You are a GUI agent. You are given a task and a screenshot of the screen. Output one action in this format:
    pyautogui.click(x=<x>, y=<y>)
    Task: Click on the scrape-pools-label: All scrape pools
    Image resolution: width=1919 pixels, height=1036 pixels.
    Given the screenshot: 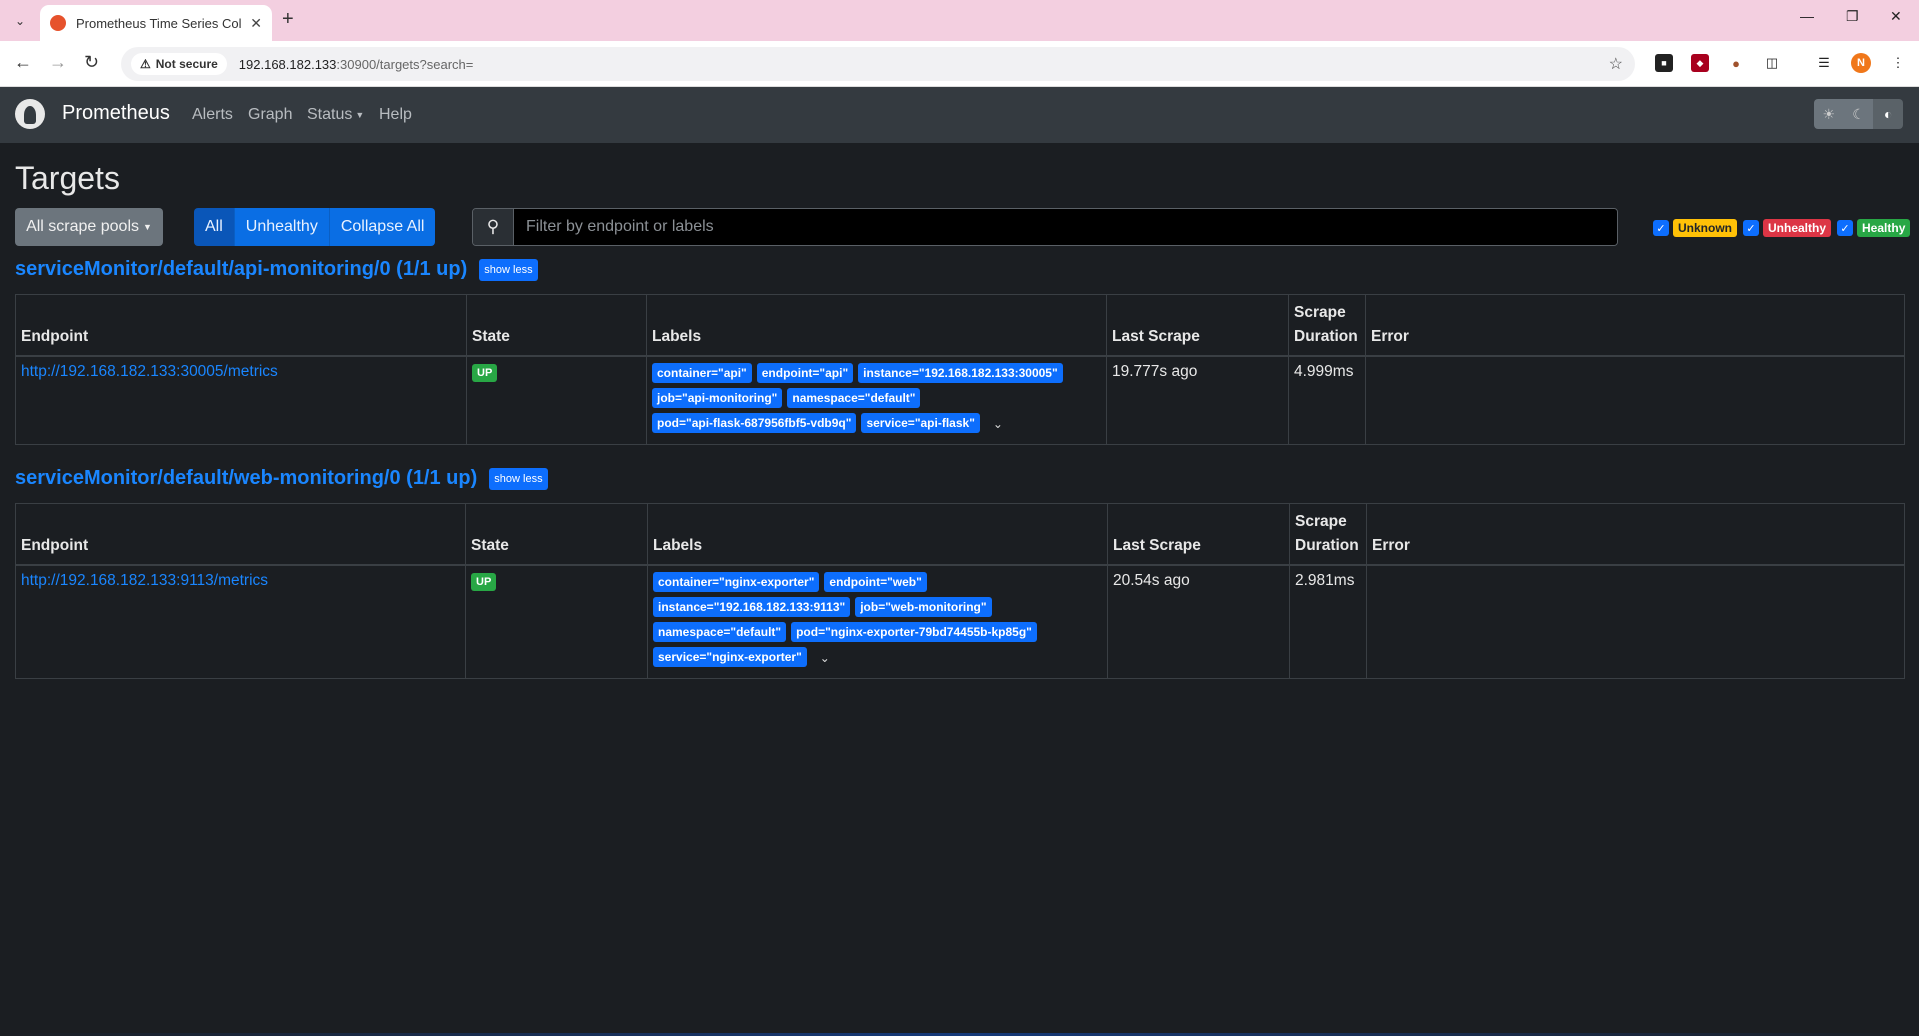 What is the action you would take?
    pyautogui.click(x=83, y=226)
    